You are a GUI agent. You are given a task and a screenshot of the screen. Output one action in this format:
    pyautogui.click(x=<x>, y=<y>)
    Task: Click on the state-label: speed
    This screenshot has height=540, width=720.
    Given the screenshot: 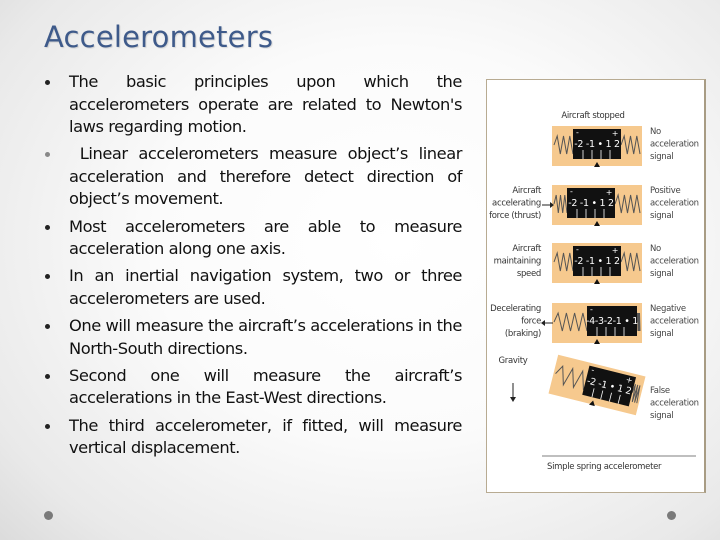 What is the action you would take?
    pyautogui.click(x=529, y=274)
    